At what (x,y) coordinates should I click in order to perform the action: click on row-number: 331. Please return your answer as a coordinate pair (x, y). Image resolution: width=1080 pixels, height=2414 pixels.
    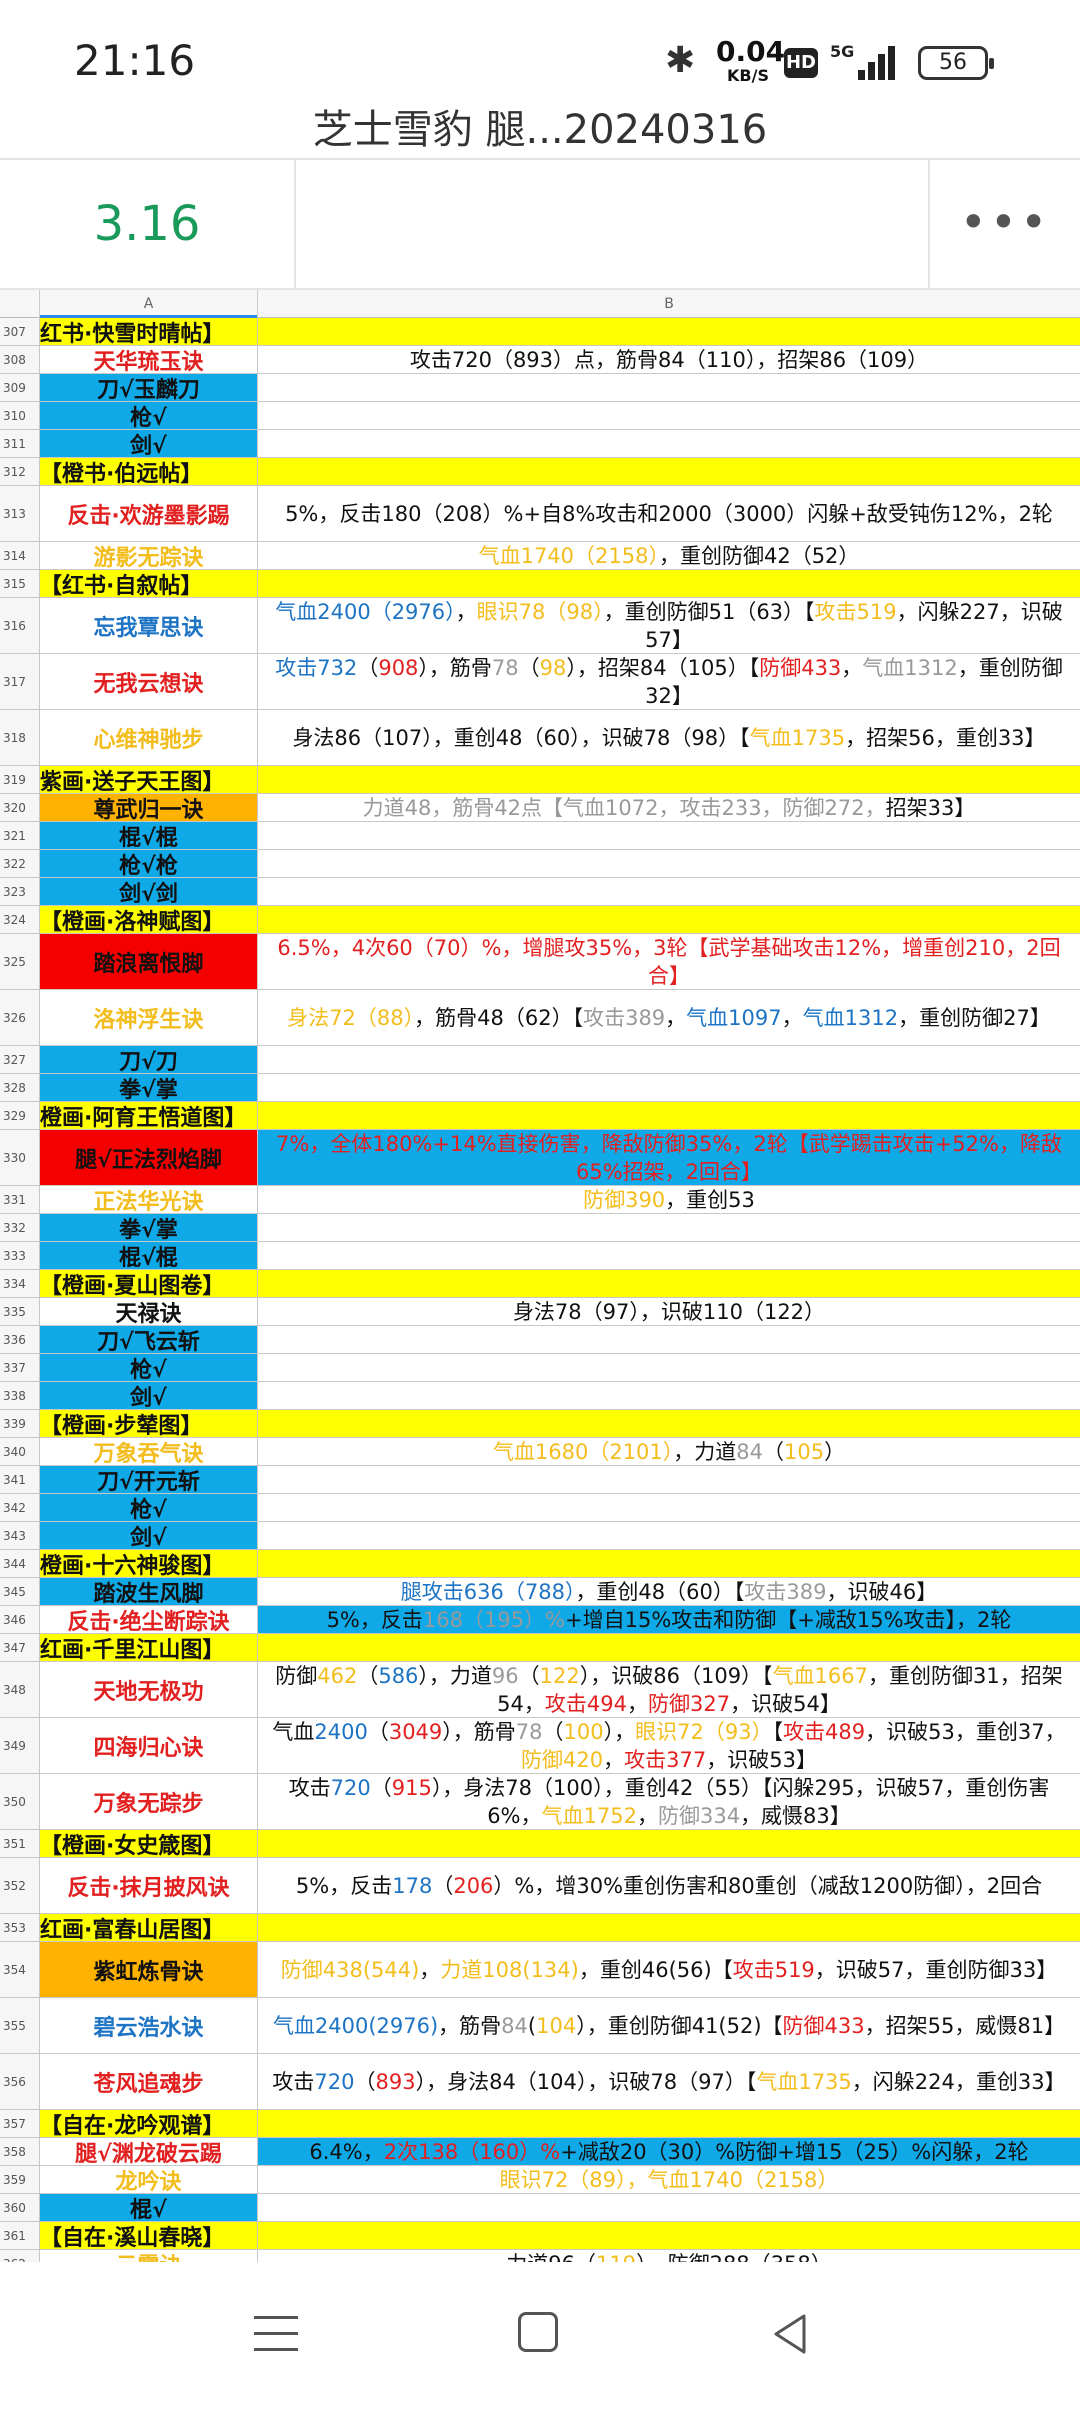
    Looking at the image, I should click on (20, 1199).